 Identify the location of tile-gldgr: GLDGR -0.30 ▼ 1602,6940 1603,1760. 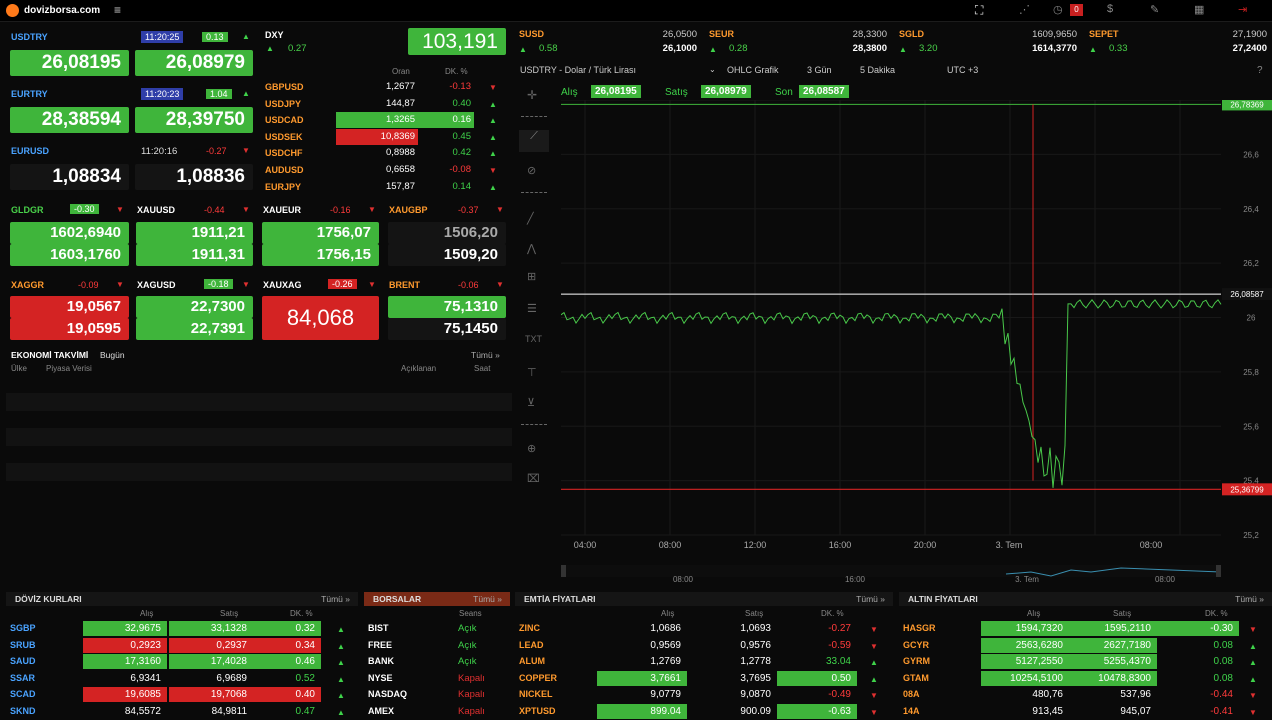
(69, 233).